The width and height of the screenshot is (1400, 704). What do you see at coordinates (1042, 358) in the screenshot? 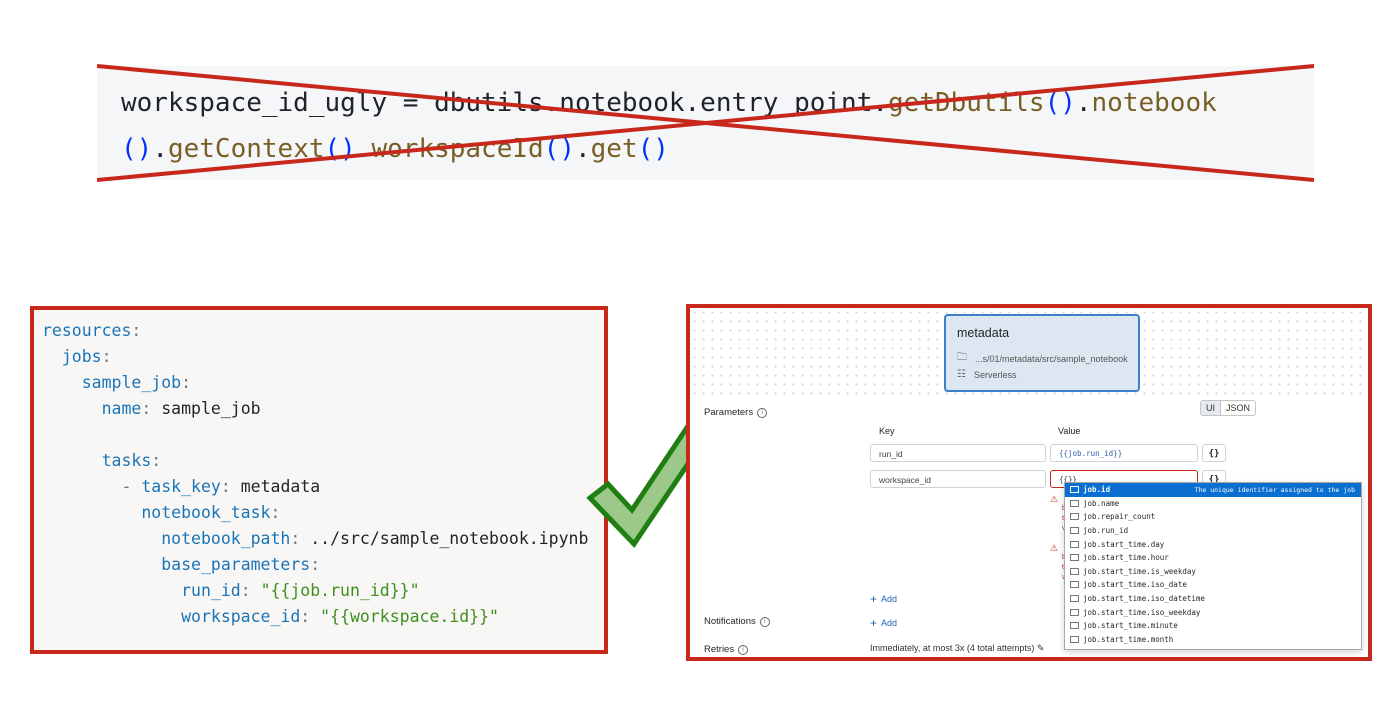
I see `task-card-path-row: 🗀 ...s/01/metadata/src/sample_notebook` at bounding box center [1042, 358].